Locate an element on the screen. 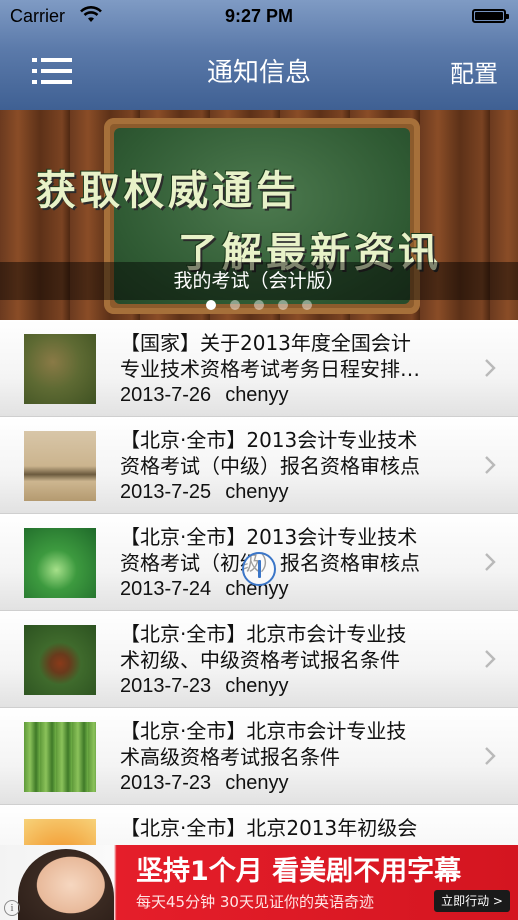 This screenshot has width=518, height=920. notice-meta: 2013-7-25 chenyy is located at coordinates (204, 492).